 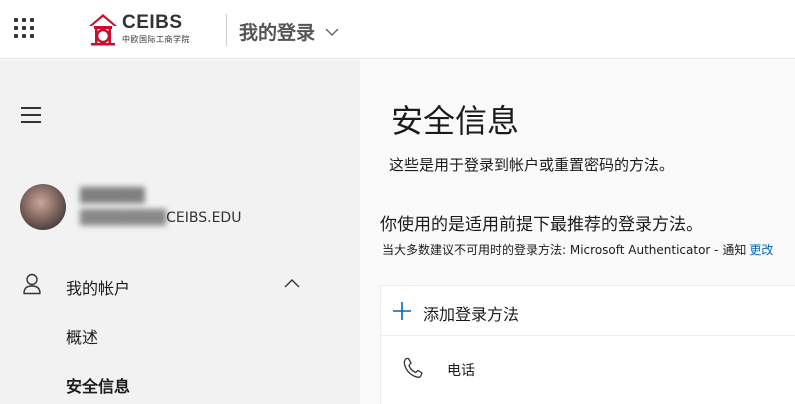 What do you see at coordinates (455, 121) in the screenshot?
I see `page-title: 安全信息` at bounding box center [455, 121].